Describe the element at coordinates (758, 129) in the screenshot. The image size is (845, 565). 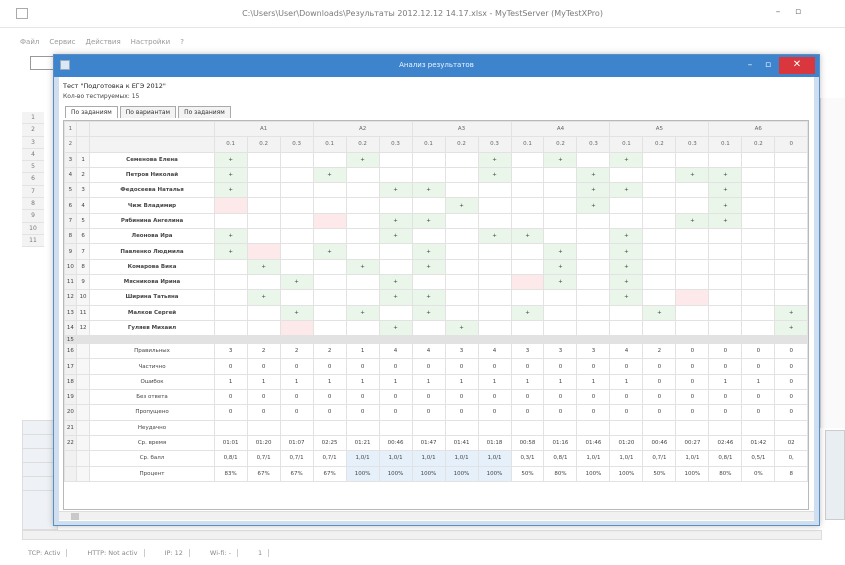
I see `task-group-header: A6` at that location.